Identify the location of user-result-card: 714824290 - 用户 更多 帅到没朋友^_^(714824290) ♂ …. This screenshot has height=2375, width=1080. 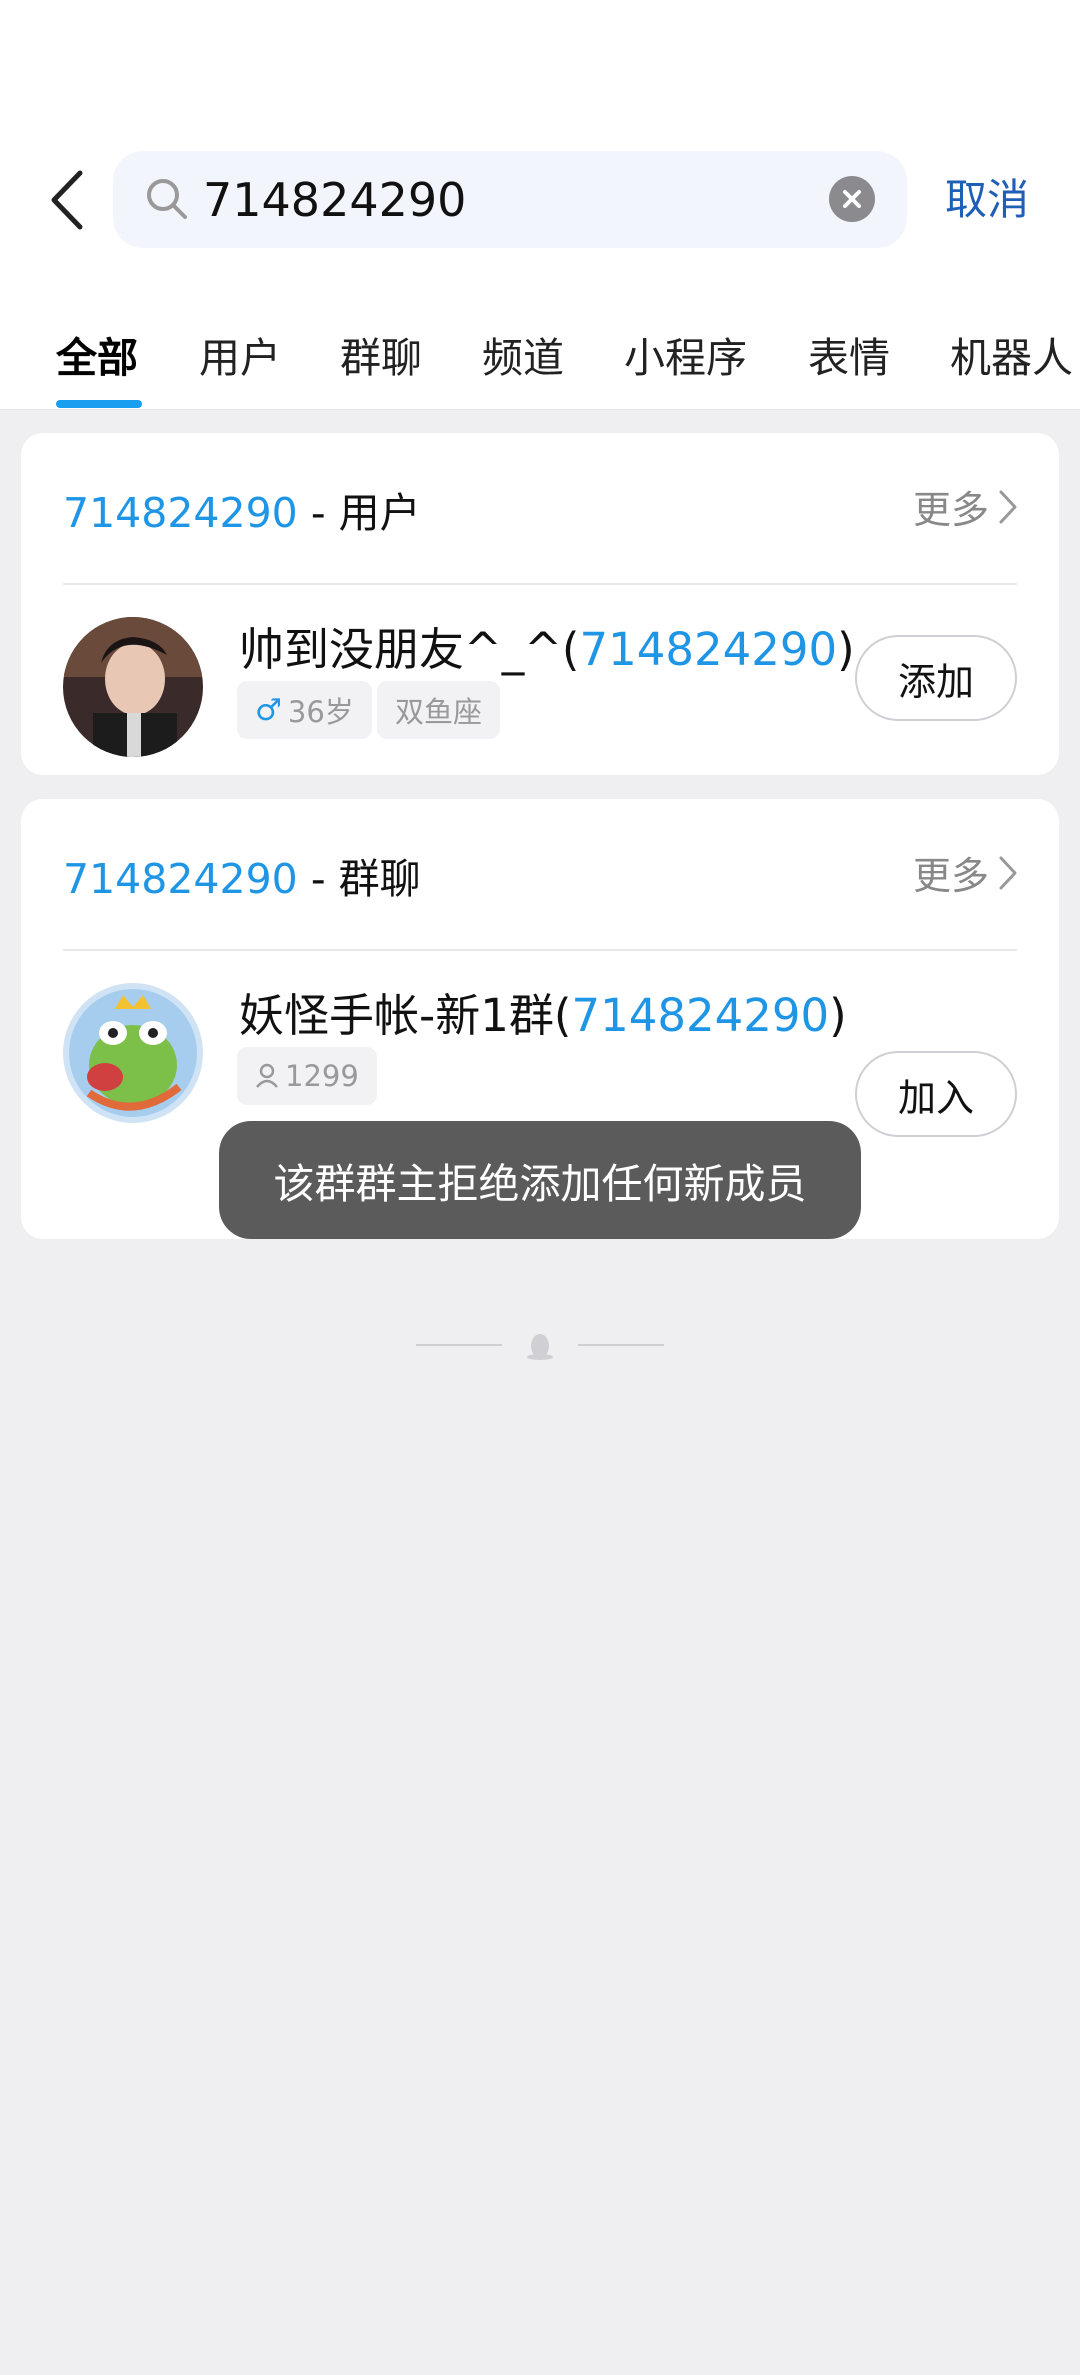
(540, 604).